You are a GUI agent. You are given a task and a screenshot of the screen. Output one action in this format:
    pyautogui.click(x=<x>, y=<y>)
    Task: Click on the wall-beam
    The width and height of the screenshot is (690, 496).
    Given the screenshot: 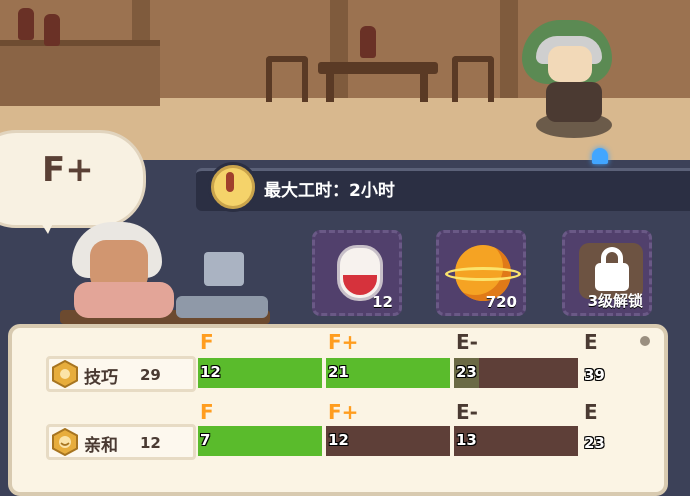 What is the action you would take?
    pyautogui.click(x=509, y=49)
    